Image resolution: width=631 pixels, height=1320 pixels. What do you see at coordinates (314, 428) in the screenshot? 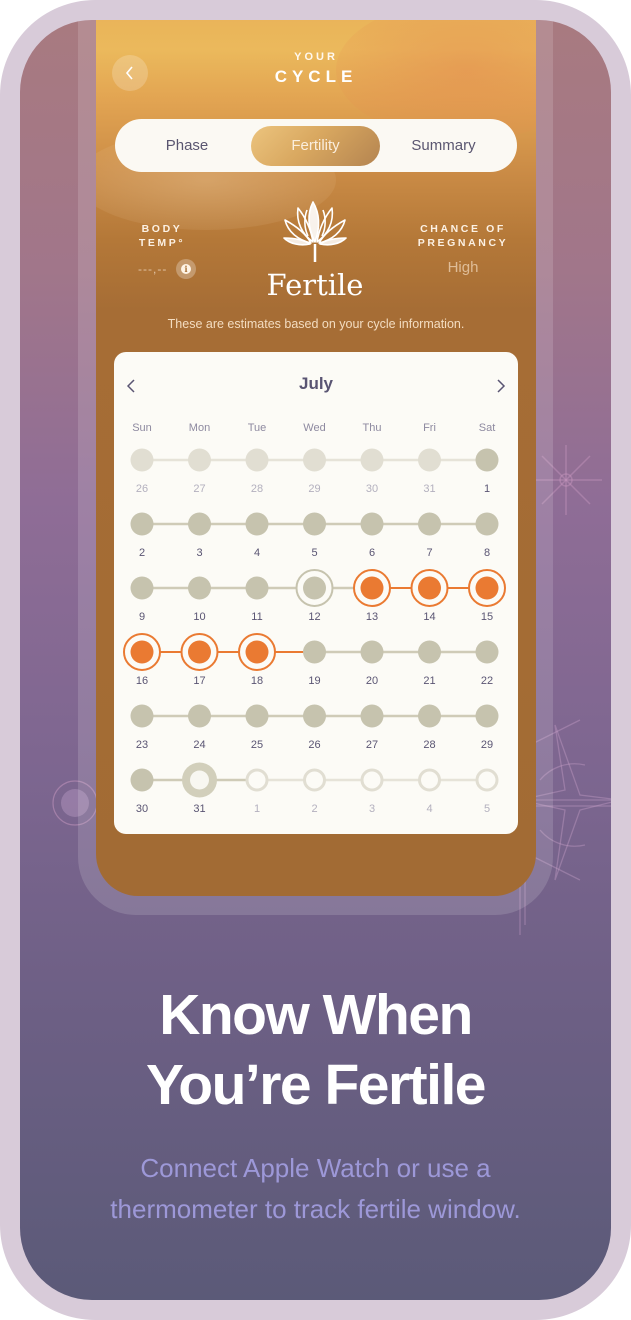
I see `weekday-label: Wed` at bounding box center [314, 428].